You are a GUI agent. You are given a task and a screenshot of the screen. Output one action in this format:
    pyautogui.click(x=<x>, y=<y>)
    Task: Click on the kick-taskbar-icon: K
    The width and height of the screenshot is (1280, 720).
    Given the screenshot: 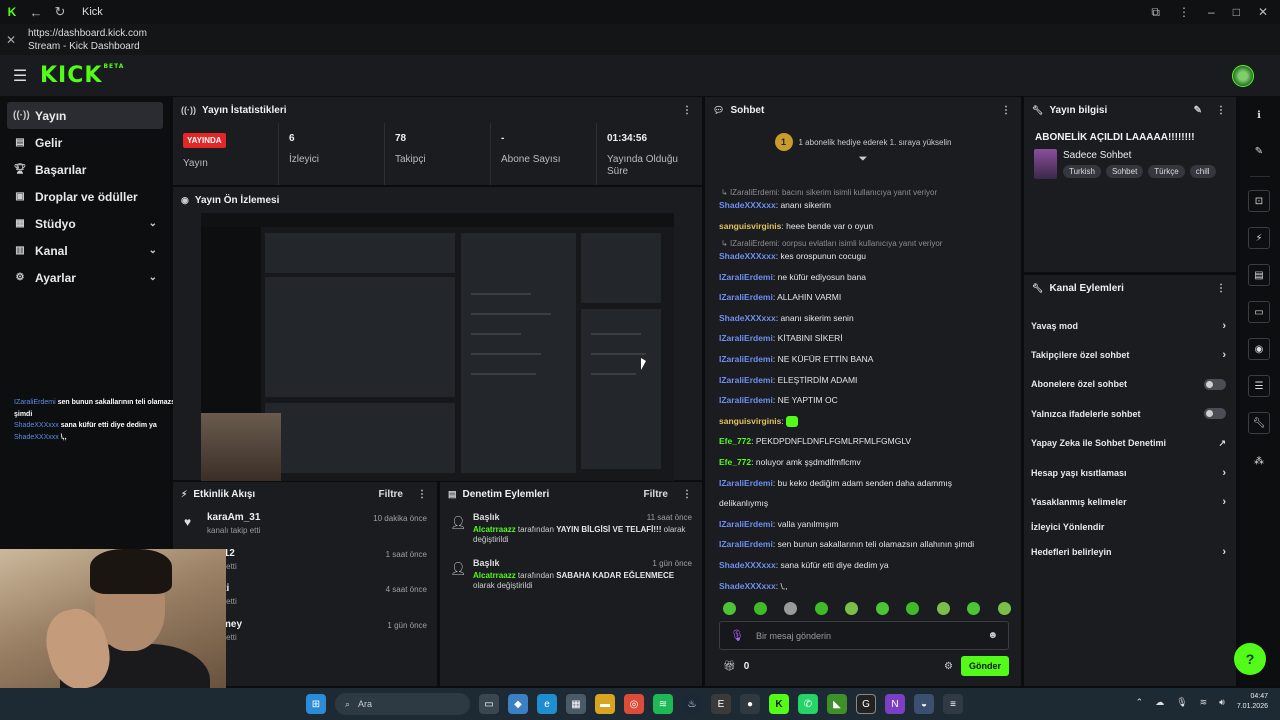 What is the action you would take?
    pyautogui.click(x=779, y=704)
    